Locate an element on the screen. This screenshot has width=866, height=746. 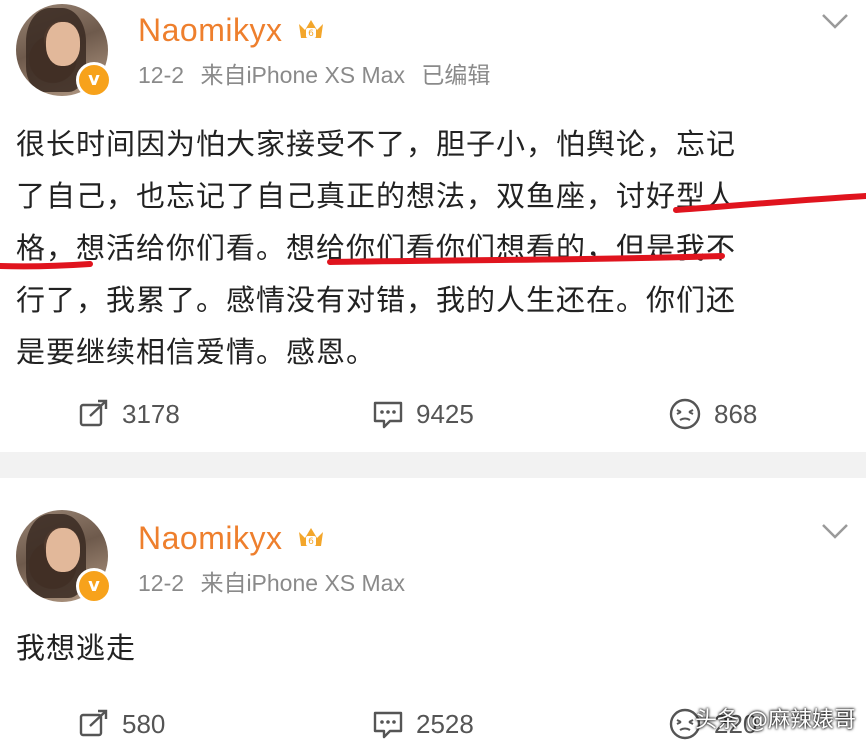
content-line: 很长时间因为怕大家接受不了，胆子小，怕舆论，忘记 is located at coordinates (376, 144).